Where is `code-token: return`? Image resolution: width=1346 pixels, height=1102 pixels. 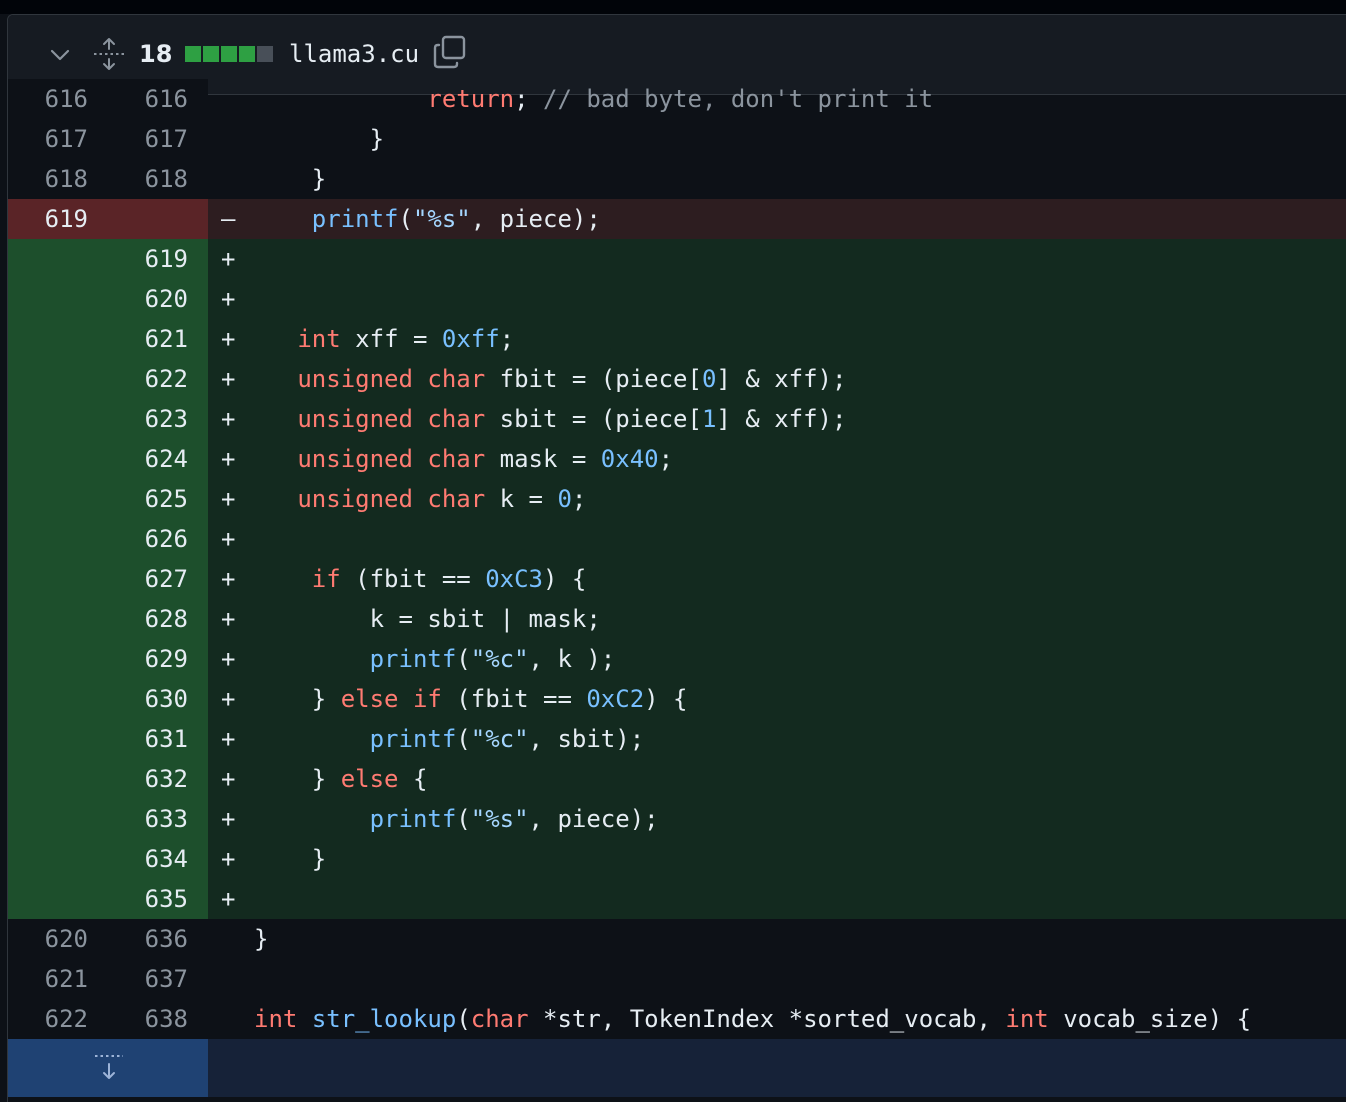
code-token: return is located at coordinates (471, 99).